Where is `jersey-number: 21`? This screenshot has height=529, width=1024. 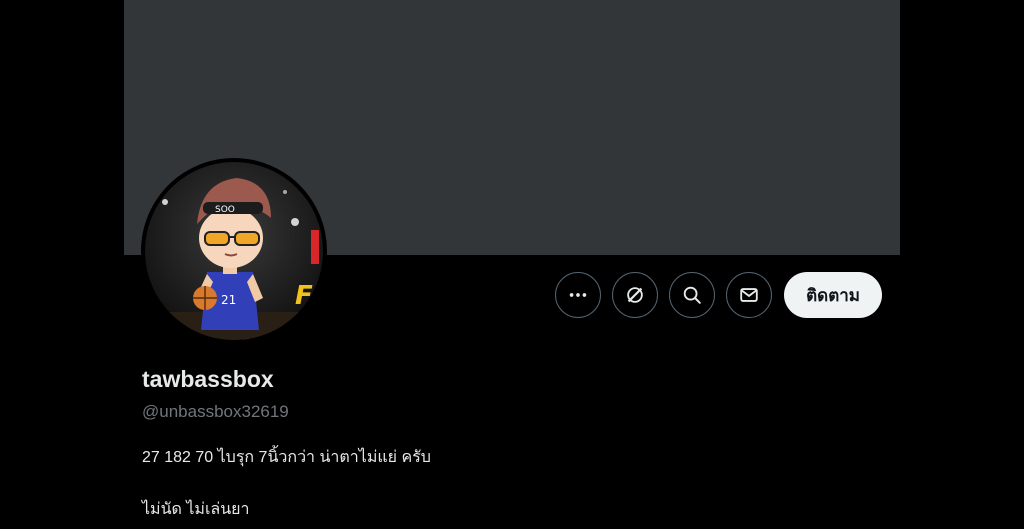 jersey-number: 21 is located at coordinates (228, 300).